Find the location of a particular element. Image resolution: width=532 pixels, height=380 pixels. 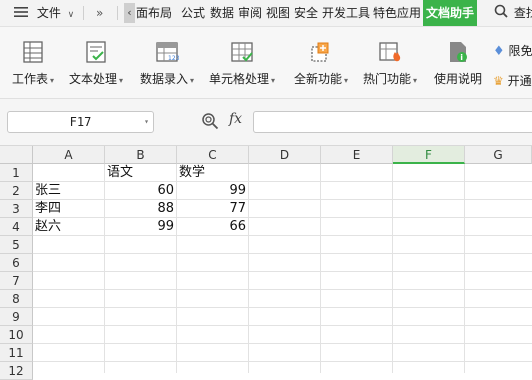

tab-data: 数据 is located at coordinates (222, 13).